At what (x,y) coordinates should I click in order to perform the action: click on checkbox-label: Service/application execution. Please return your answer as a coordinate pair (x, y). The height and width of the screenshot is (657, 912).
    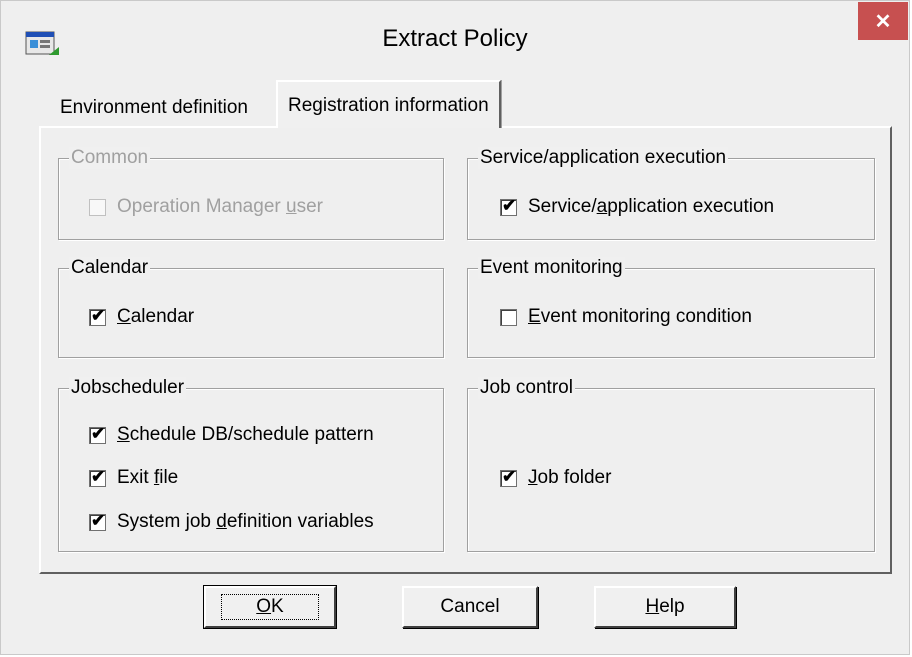
    Looking at the image, I should click on (651, 206).